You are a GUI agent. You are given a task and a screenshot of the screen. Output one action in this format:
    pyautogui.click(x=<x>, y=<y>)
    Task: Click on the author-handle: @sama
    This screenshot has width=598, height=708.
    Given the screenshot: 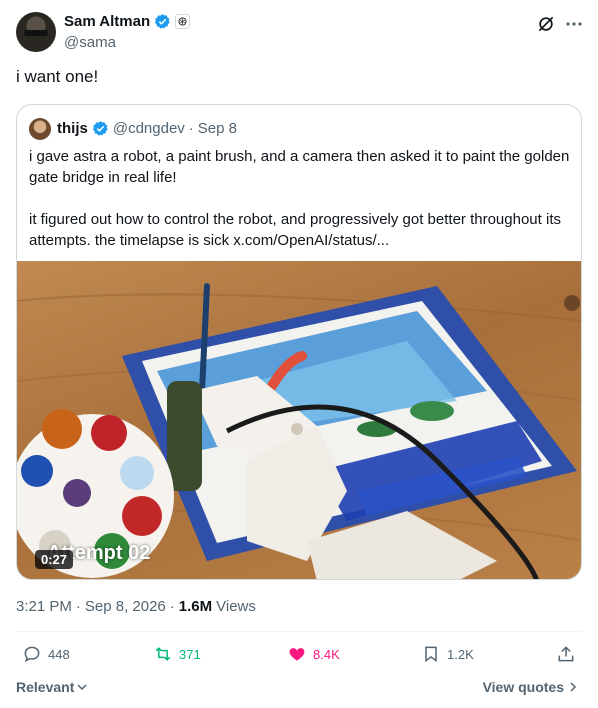 What is the action you would take?
    pyautogui.click(x=90, y=42)
    